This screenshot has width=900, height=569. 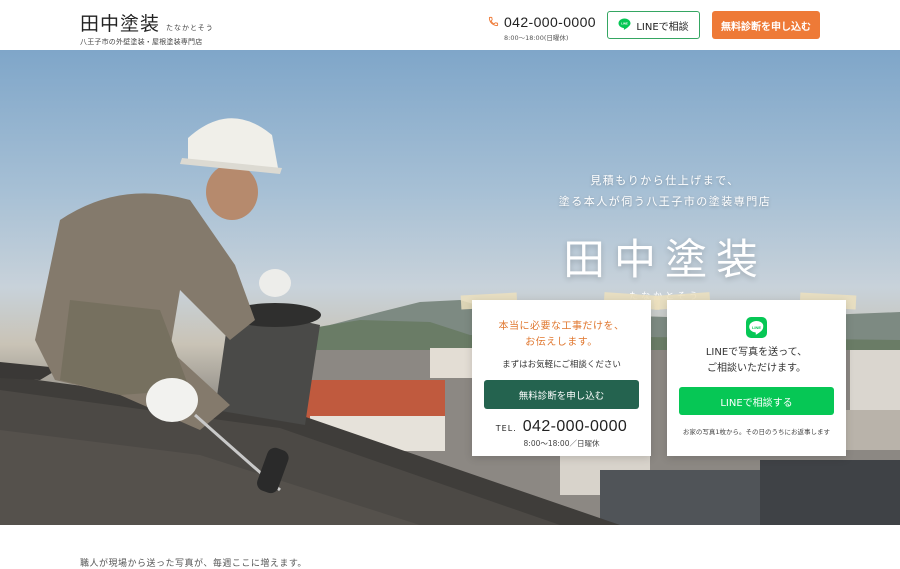 What do you see at coordinates (141, 42) in the screenshot?
I see `brand-tagline: 八王子市の外壁塗装・屋根塗装専門店` at bounding box center [141, 42].